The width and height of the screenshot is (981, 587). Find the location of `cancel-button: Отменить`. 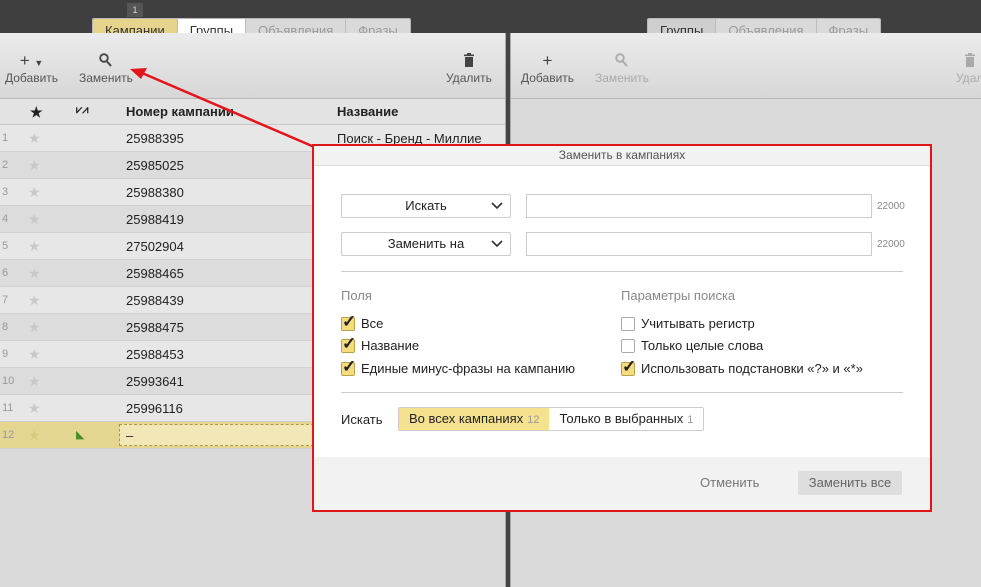

cancel-button: Отменить is located at coordinates (729, 482).